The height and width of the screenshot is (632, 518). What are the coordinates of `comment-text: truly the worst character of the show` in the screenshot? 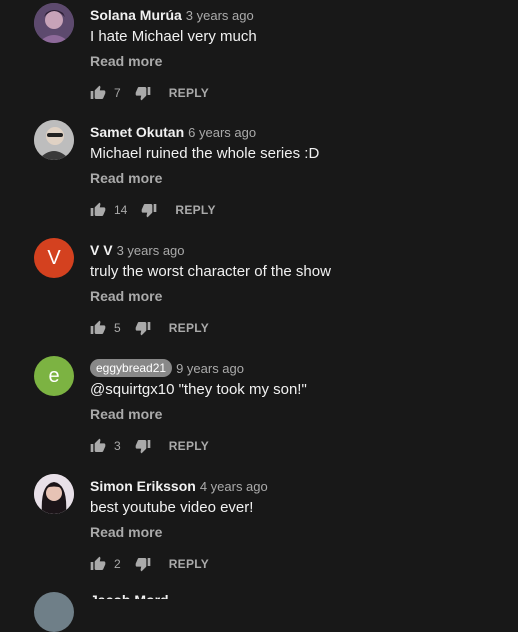 It's located at (210, 271).